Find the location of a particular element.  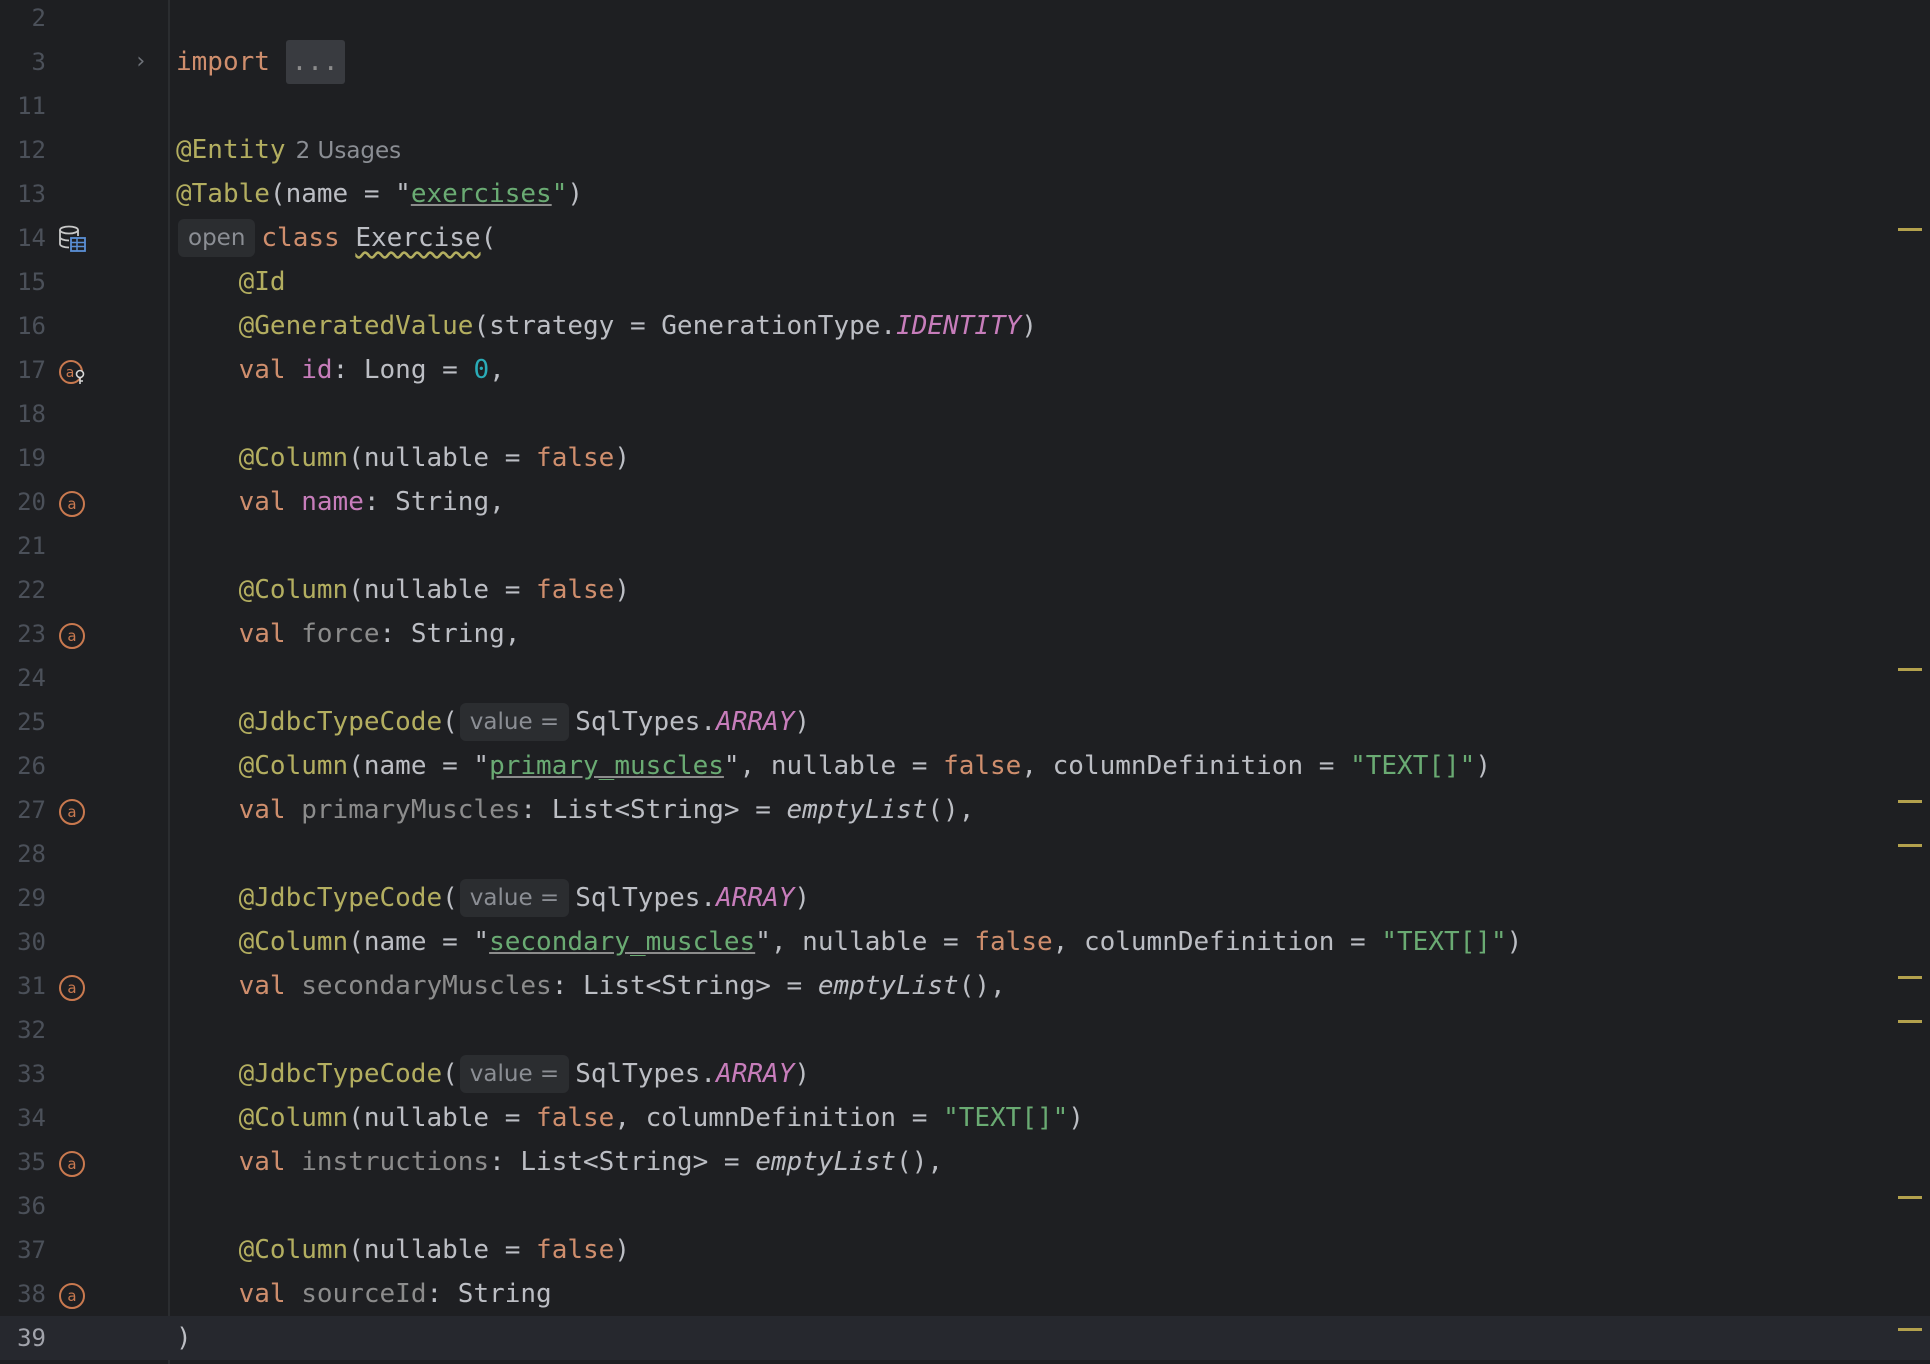

primary-key-icon: a is located at coordinates (72, 370).